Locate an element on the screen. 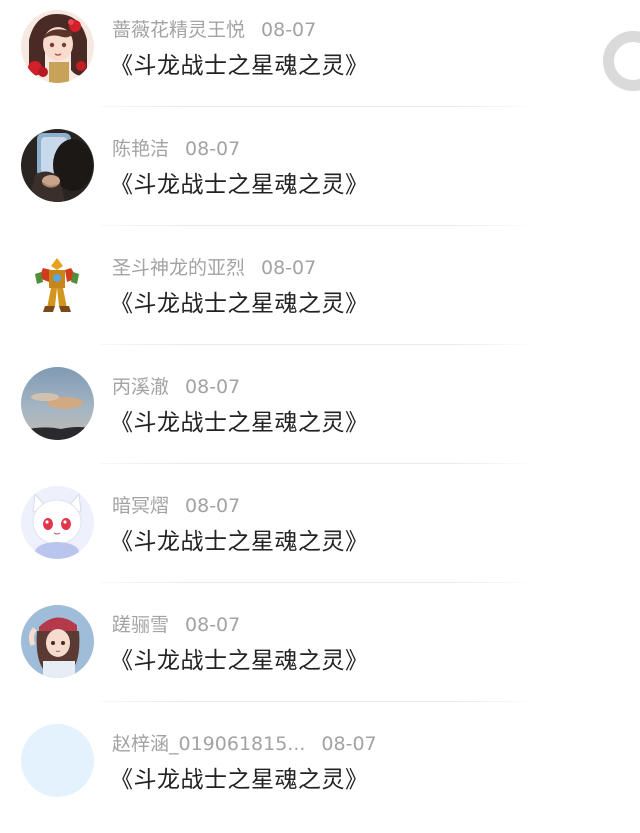  comment-row: 蔷薇花精灵王悦 08-07 《斗龙战士之星魂之灵》 is located at coordinates (320, 59).